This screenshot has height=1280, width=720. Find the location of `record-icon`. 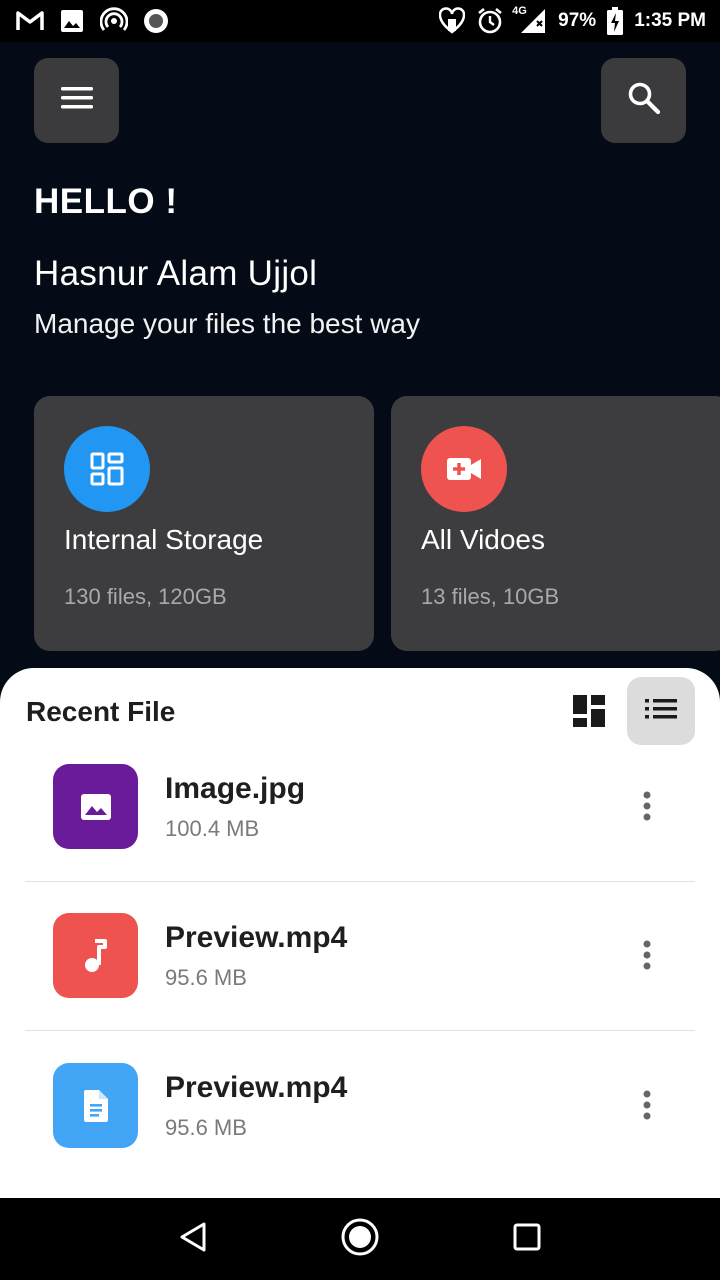

record-icon is located at coordinates (156, 21).